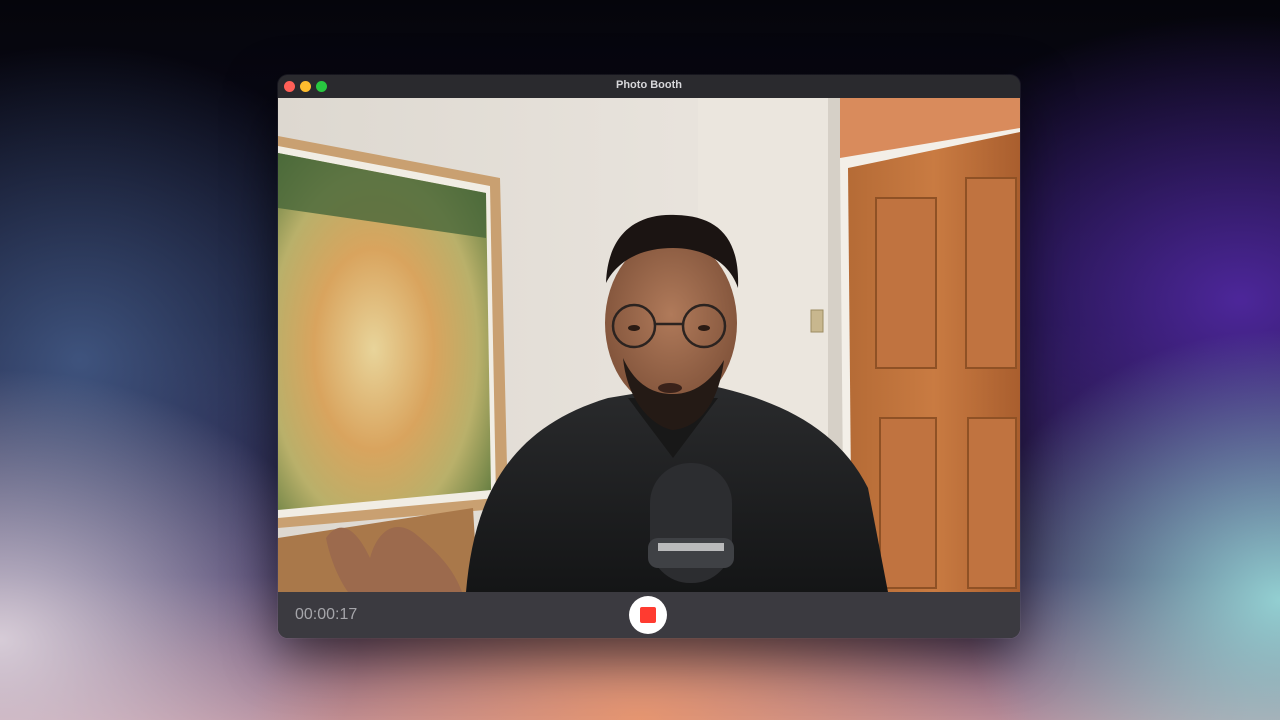 The height and width of the screenshot is (720, 1280). I want to click on recording-timer: 00:00:17, so click(326, 614).